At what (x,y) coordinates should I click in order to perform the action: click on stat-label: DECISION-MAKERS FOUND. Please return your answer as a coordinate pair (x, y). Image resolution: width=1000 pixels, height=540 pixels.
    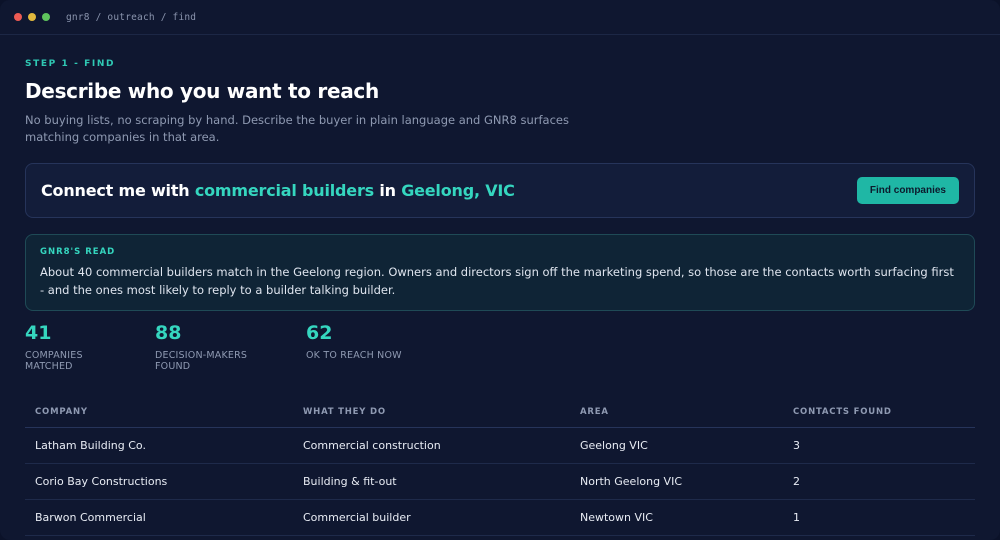
    Looking at the image, I should click on (201, 361).